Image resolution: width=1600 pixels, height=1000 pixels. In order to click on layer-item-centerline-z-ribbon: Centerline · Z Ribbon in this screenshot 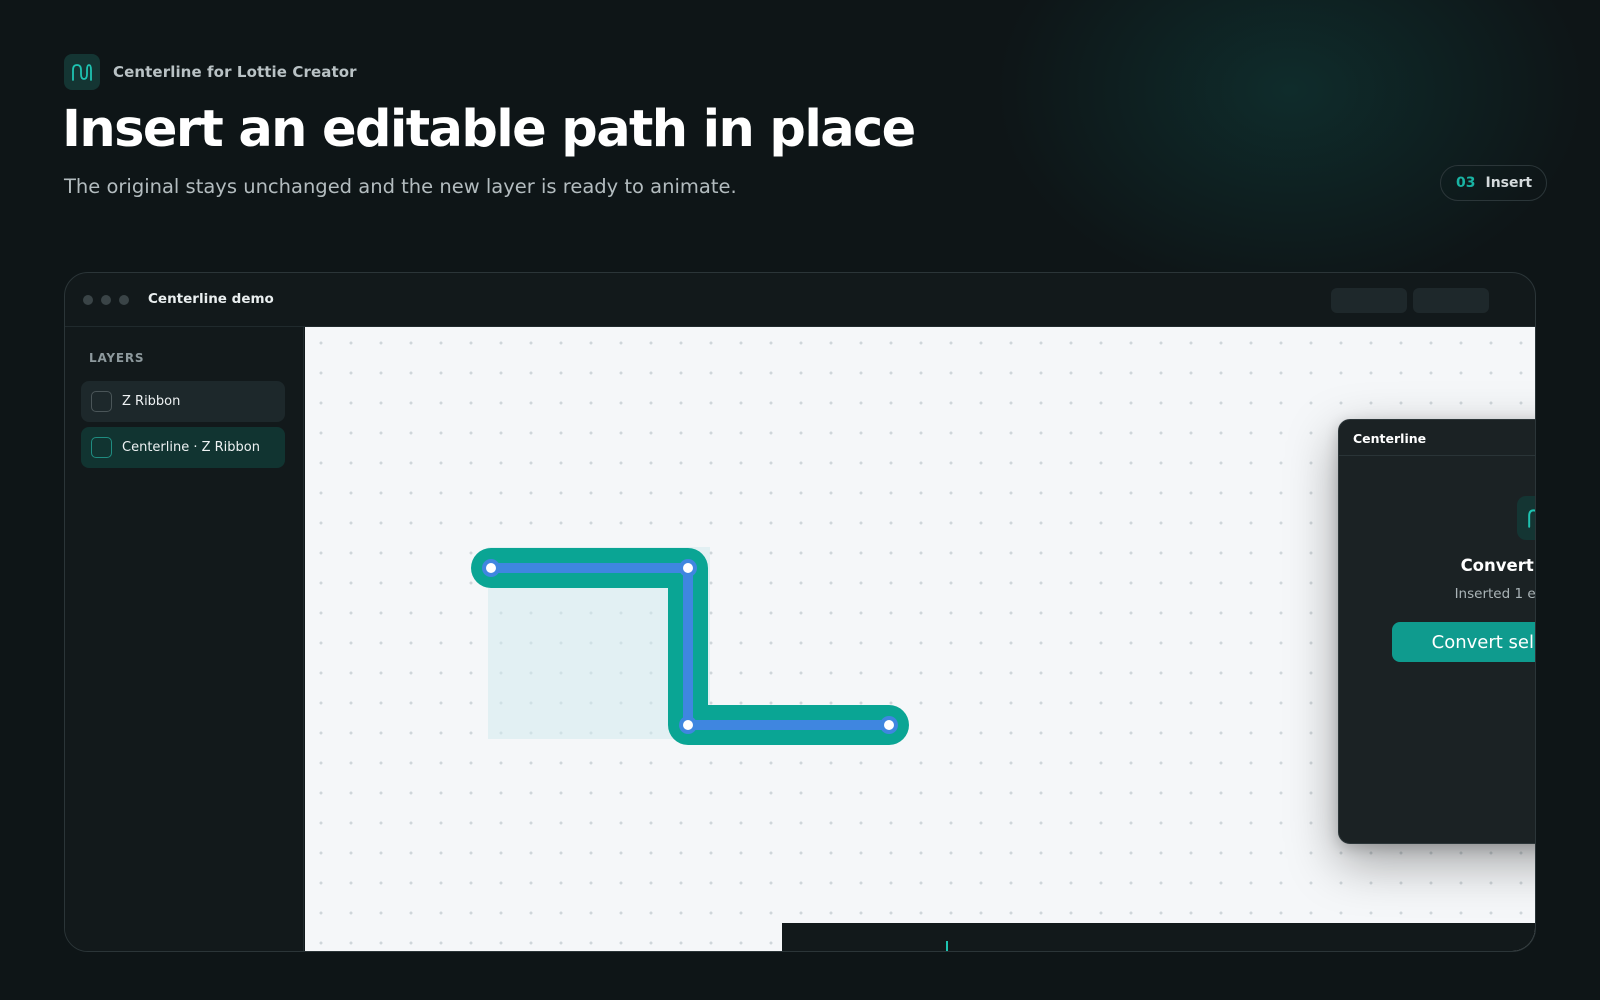, I will do `click(183, 447)`.